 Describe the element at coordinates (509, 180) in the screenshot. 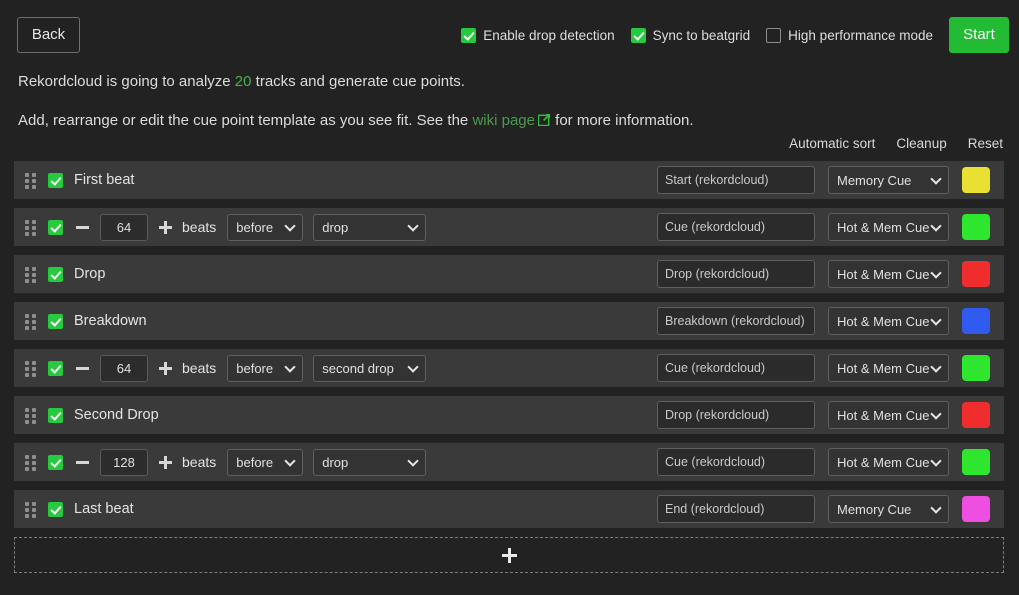

I see `table-row: First beat Memory Cue` at that location.